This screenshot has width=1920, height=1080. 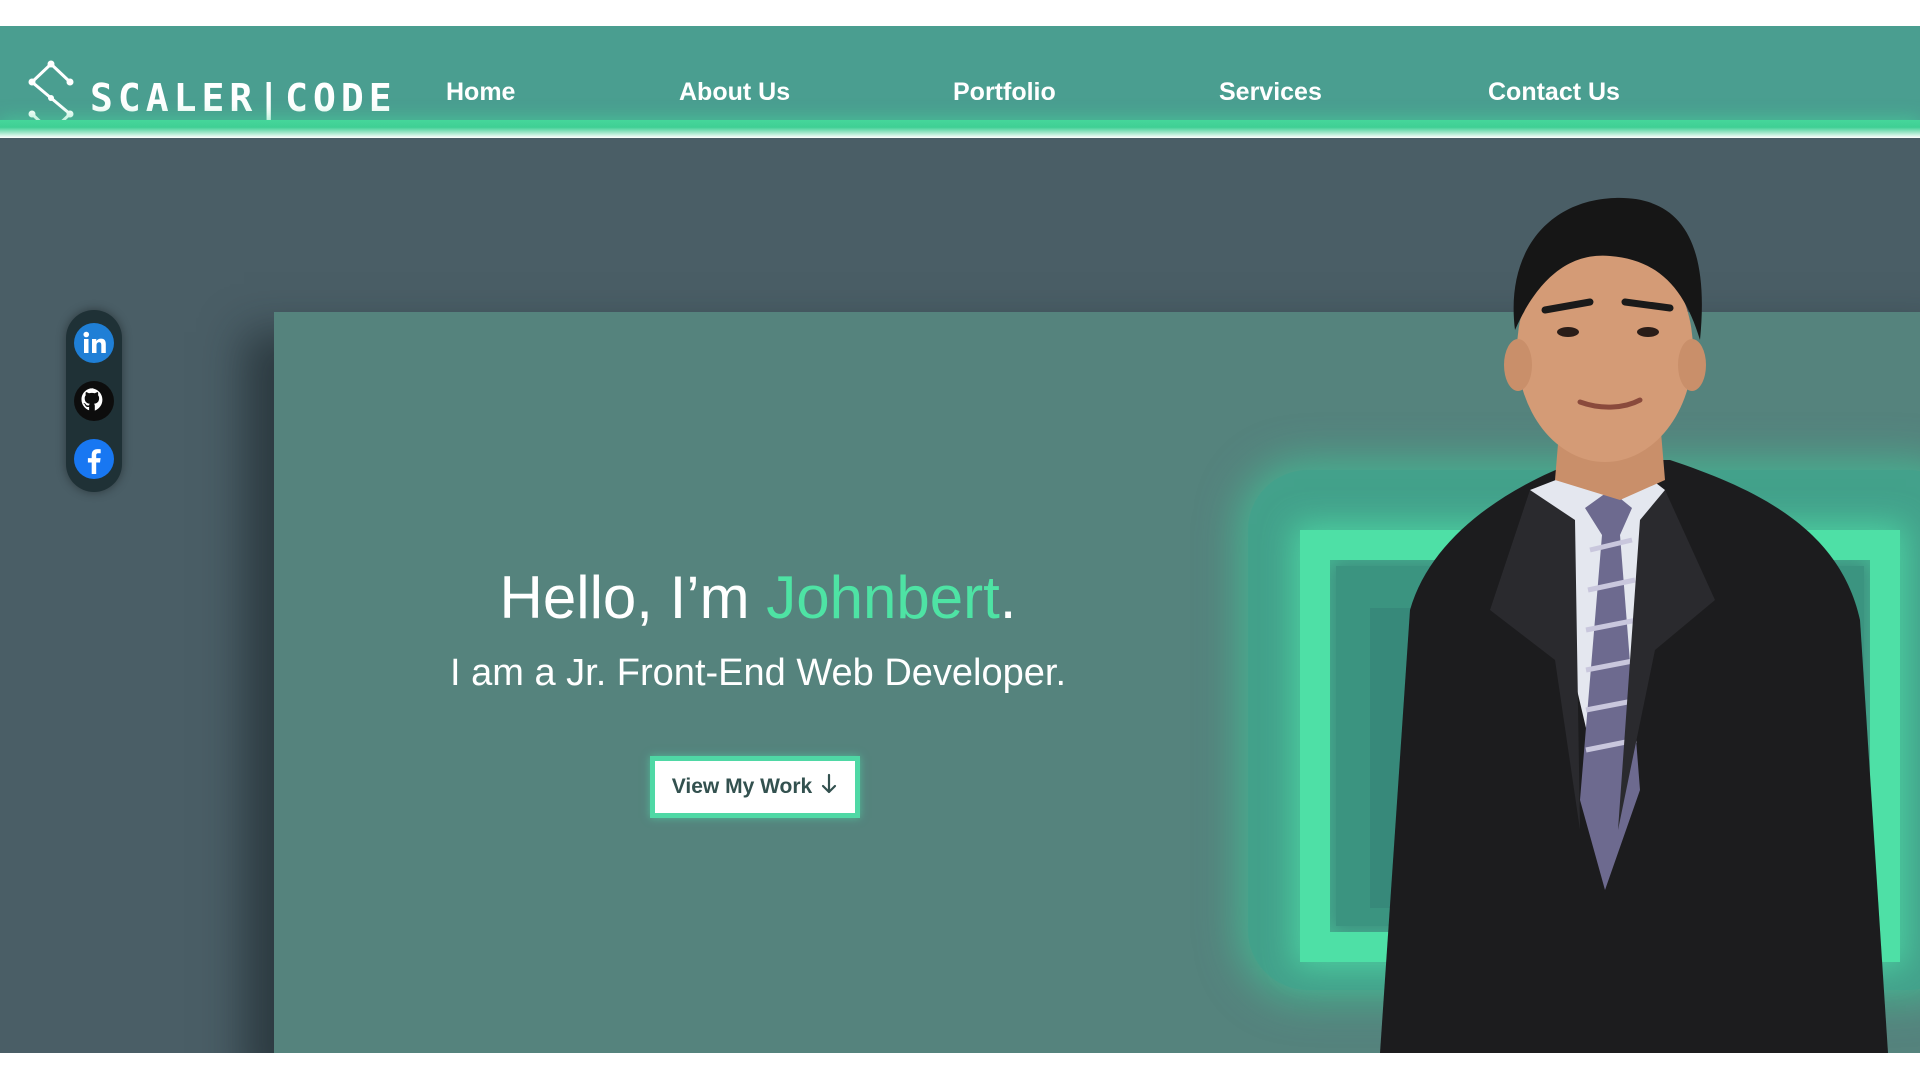 I want to click on nav-about-us: About Us, so click(x=734, y=92).